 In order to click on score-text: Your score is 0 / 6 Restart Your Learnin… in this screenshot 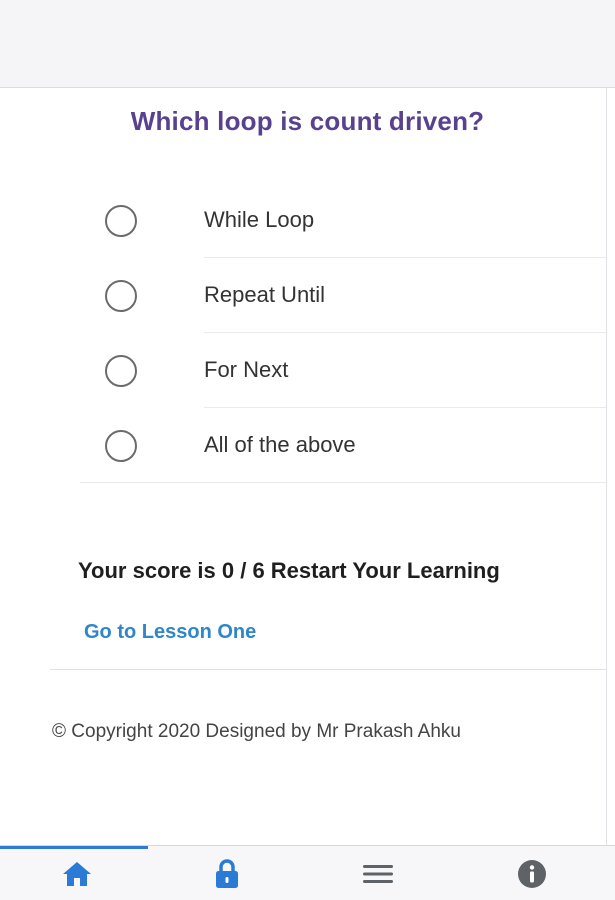, I will do `click(289, 570)`.